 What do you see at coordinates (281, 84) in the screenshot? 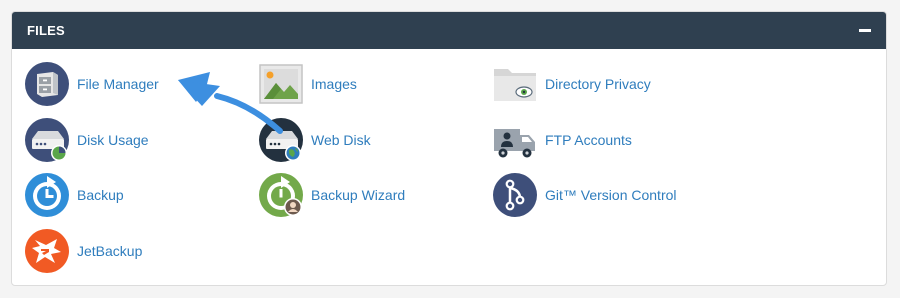
I see `images-icon` at bounding box center [281, 84].